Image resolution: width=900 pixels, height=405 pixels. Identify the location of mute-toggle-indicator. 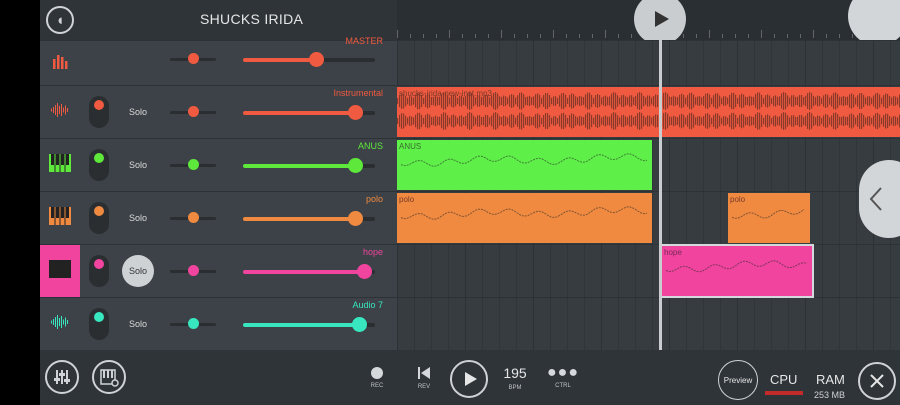
(99, 317).